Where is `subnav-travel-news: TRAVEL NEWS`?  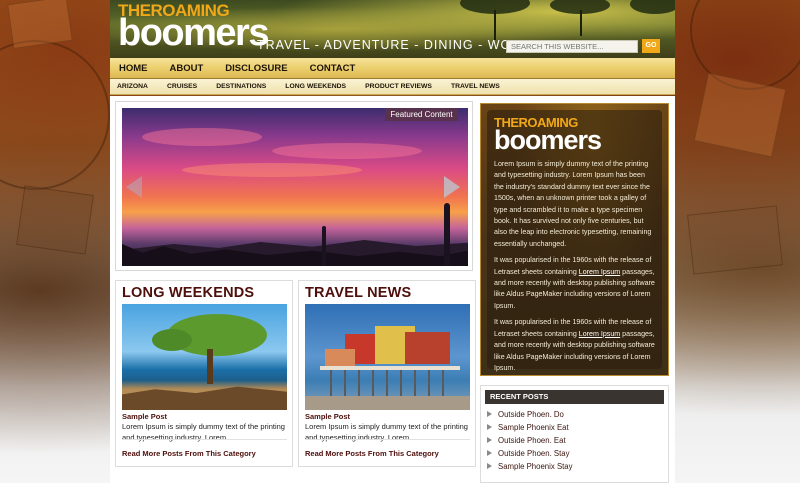
subnav-travel-news: TRAVEL NEWS is located at coordinates (475, 86).